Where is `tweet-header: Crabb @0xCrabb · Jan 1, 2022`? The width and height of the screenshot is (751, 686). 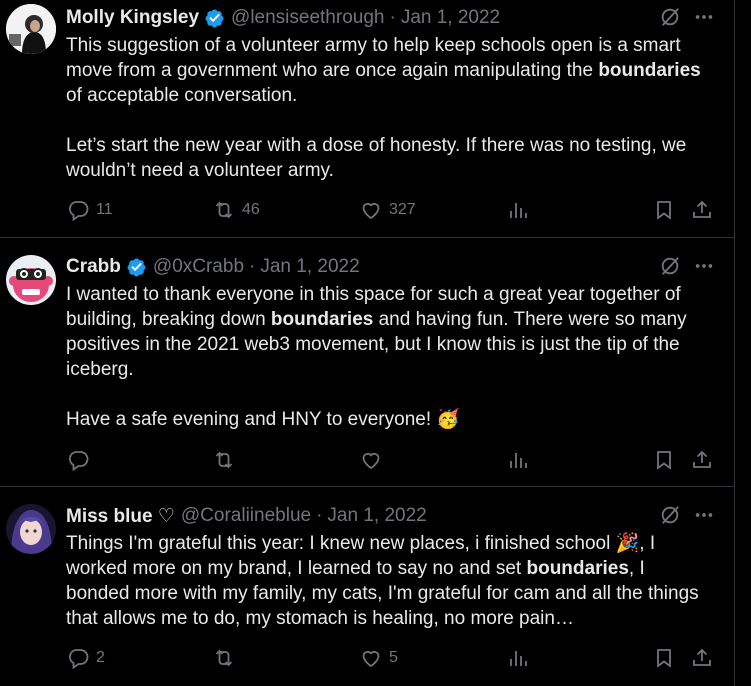 tweet-header: Crabb @0xCrabb · Jan 1, 2022 is located at coordinates (390, 267).